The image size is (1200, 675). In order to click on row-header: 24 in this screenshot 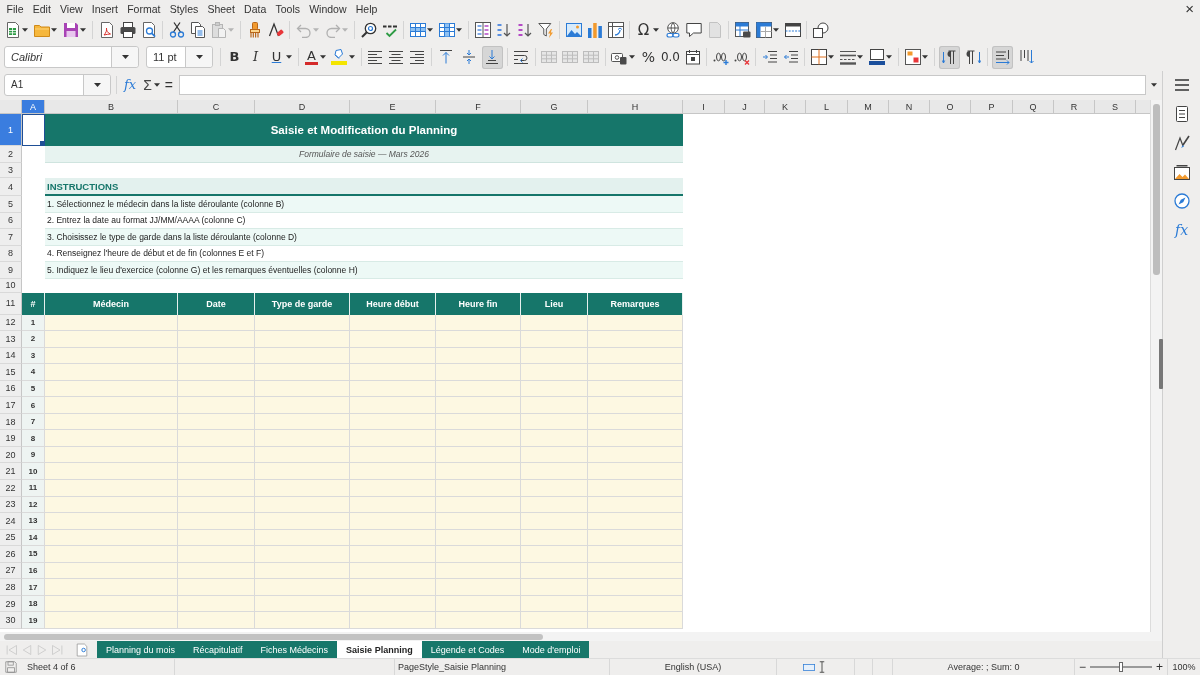, I will do `click(11, 521)`.